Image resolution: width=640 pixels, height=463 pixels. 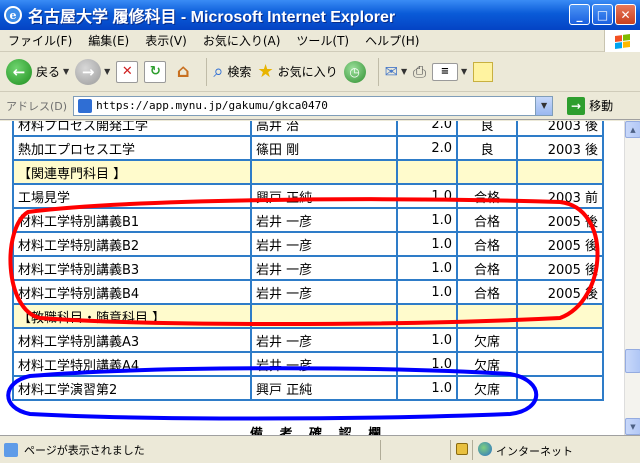 What do you see at coordinates (625, 14) in the screenshot?
I see `close-button: ✕` at bounding box center [625, 14].